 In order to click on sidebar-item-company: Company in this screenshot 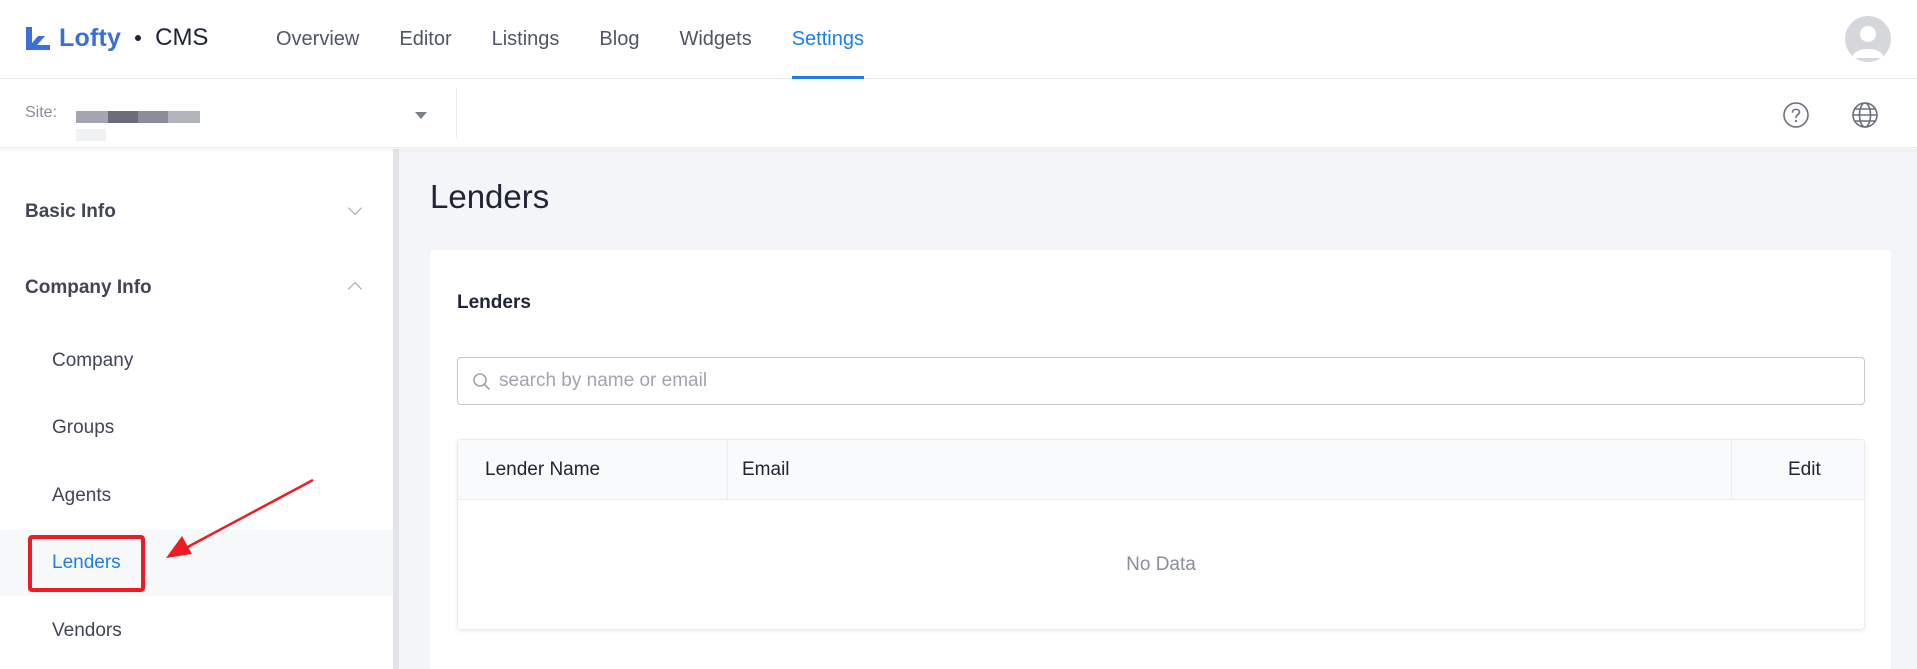, I will do `click(92, 361)`.